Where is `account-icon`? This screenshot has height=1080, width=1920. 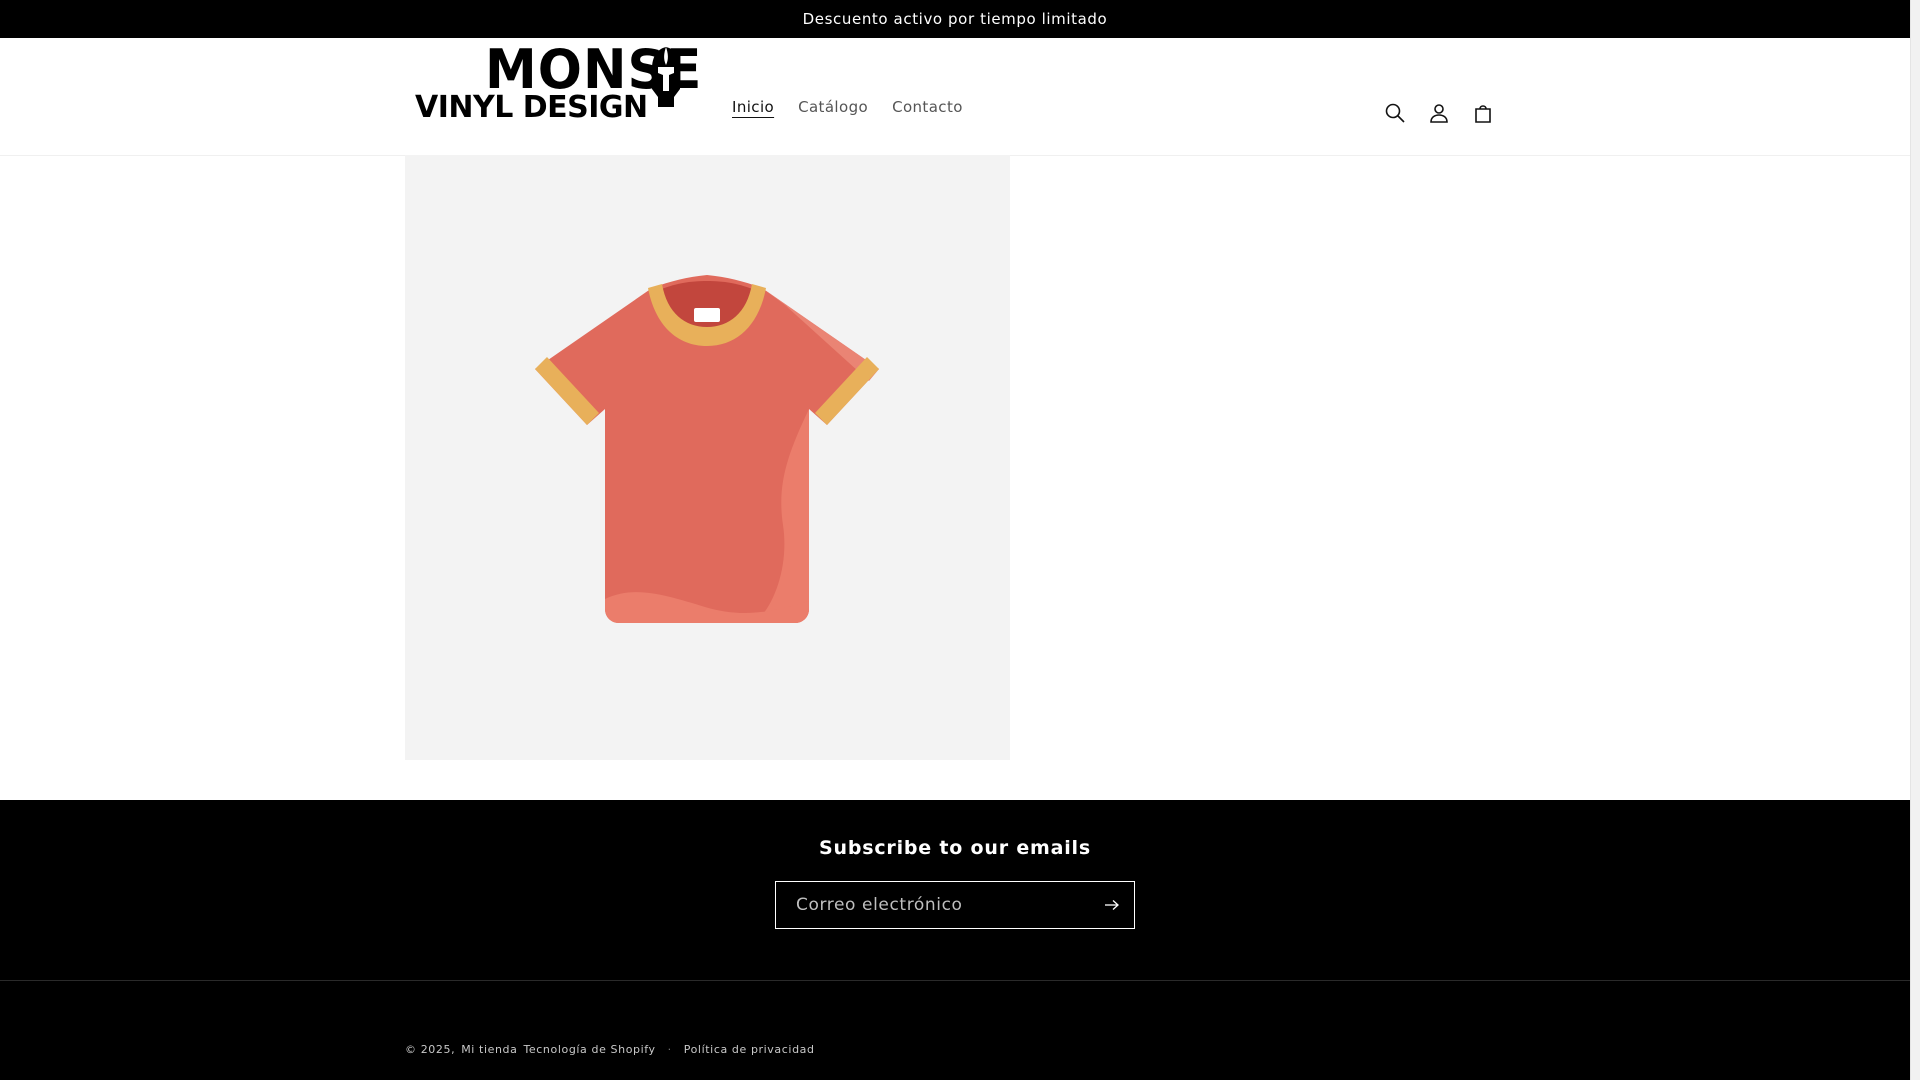
account-icon is located at coordinates (1439, 113).